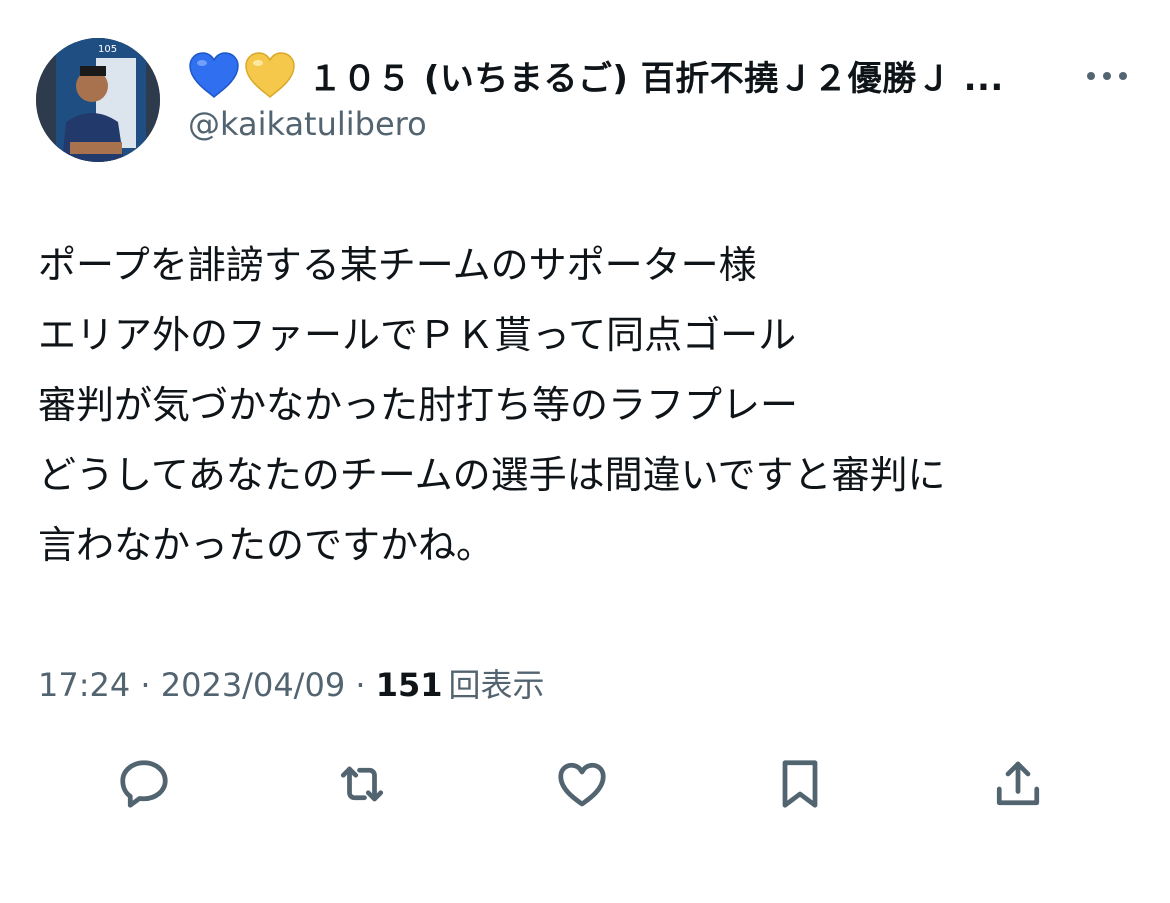 The width and height of the screenshot is (1170, 903). I want to click on avatar: 105, so click(98, 100).